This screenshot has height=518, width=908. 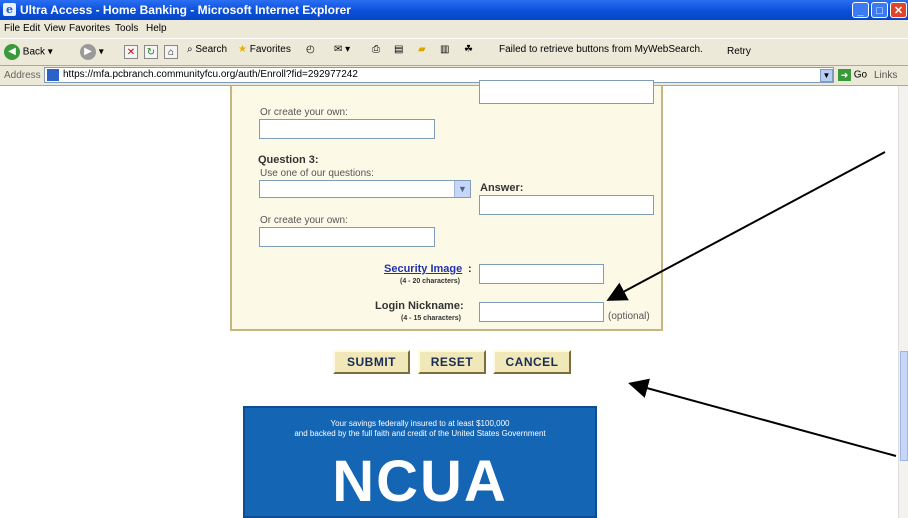 What do you see at coordinates (53, 75) in the screenshot?
I see `page-icon` at bounding box center [53, 75].